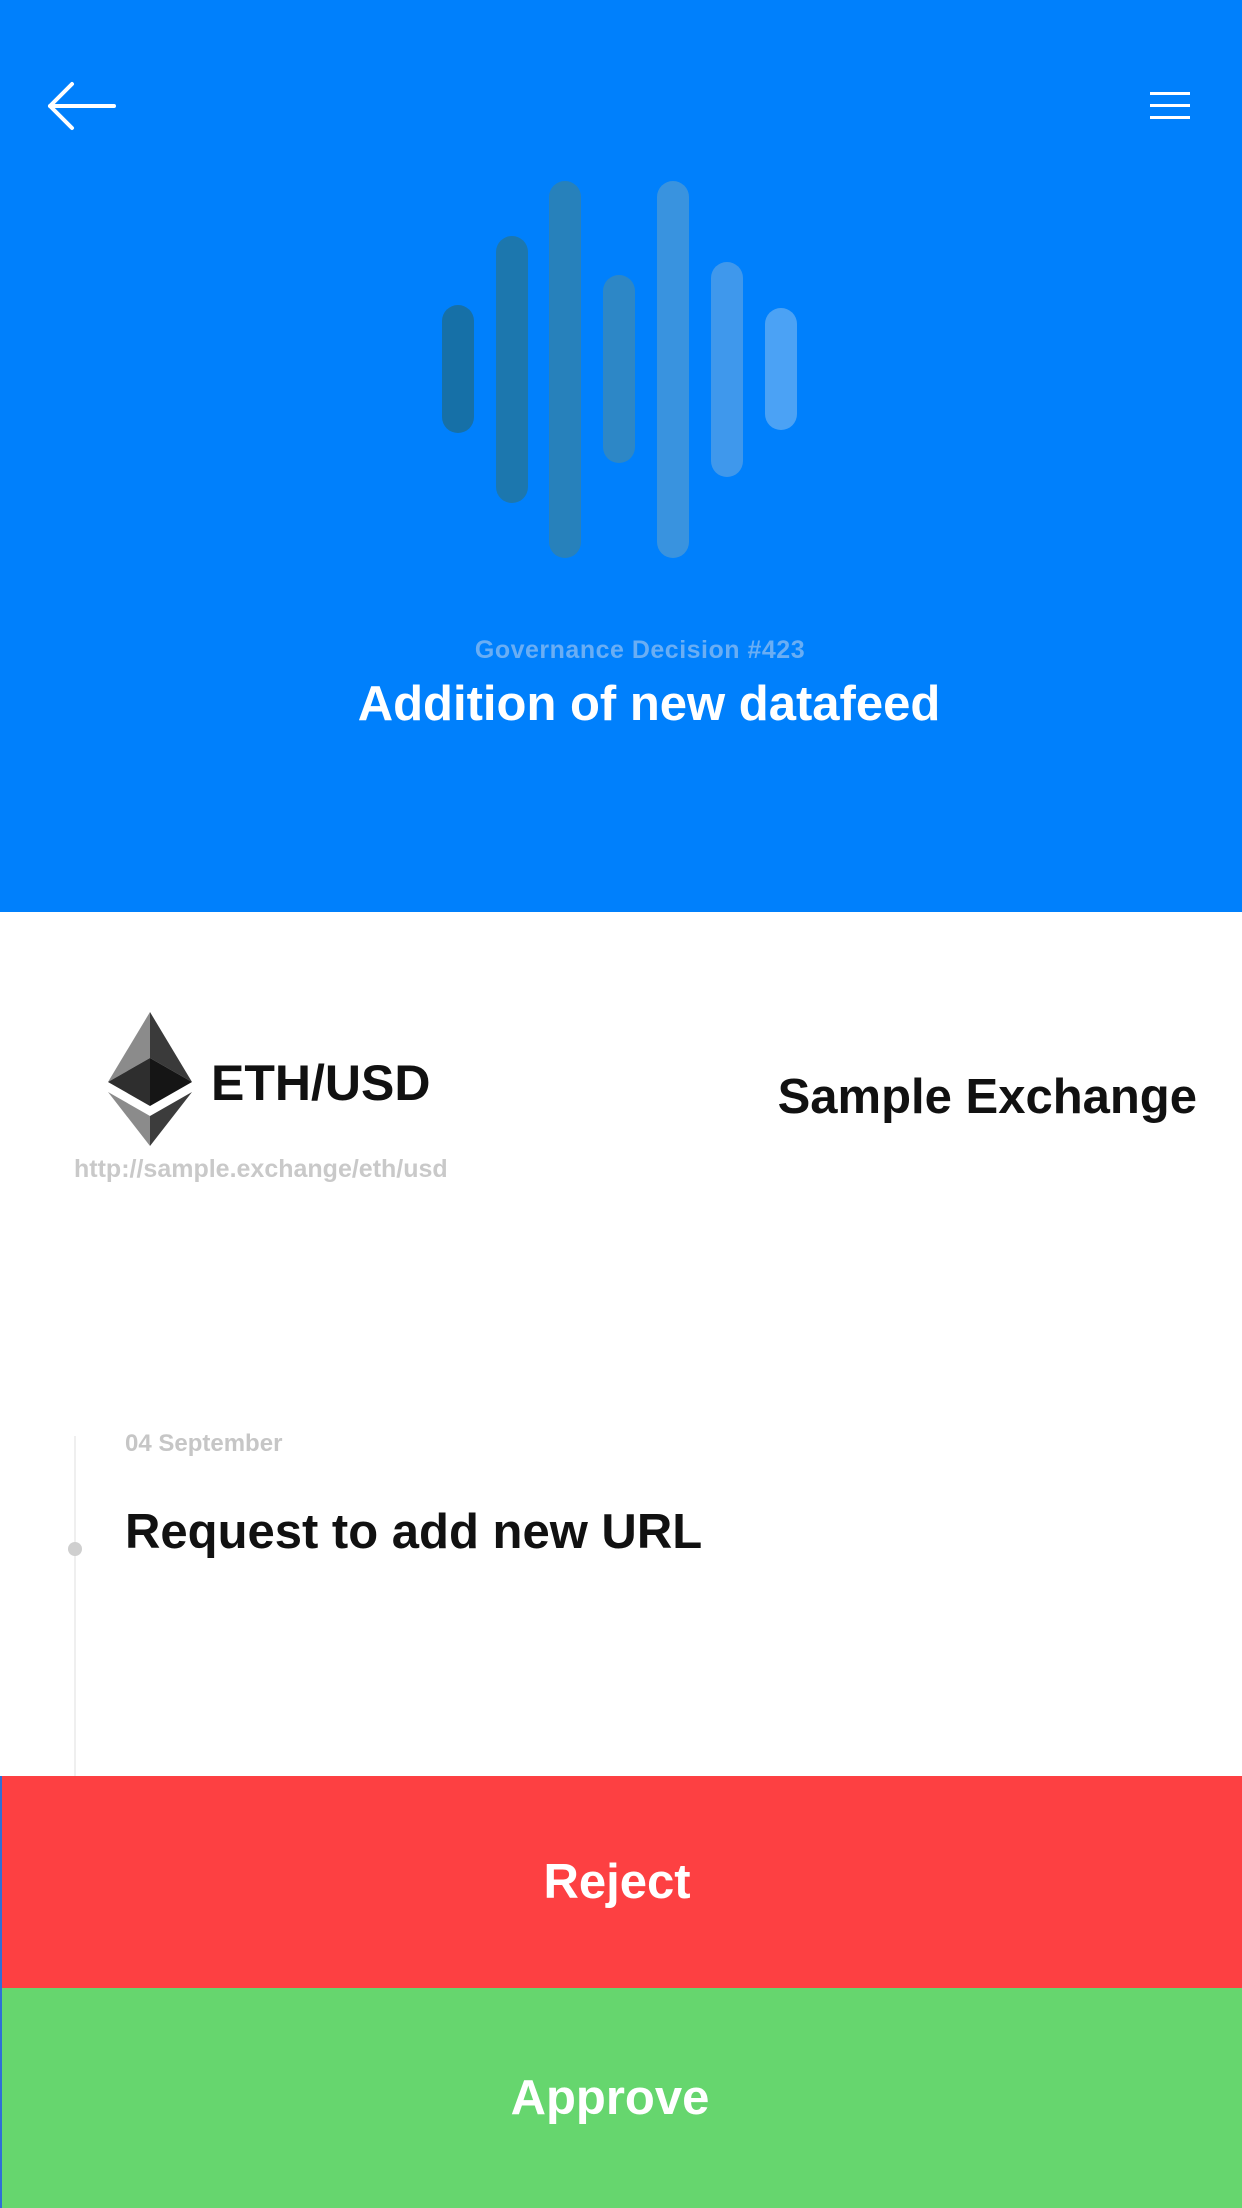  I want to click on decision-number: Governance Decision #423, so click(640, 650).